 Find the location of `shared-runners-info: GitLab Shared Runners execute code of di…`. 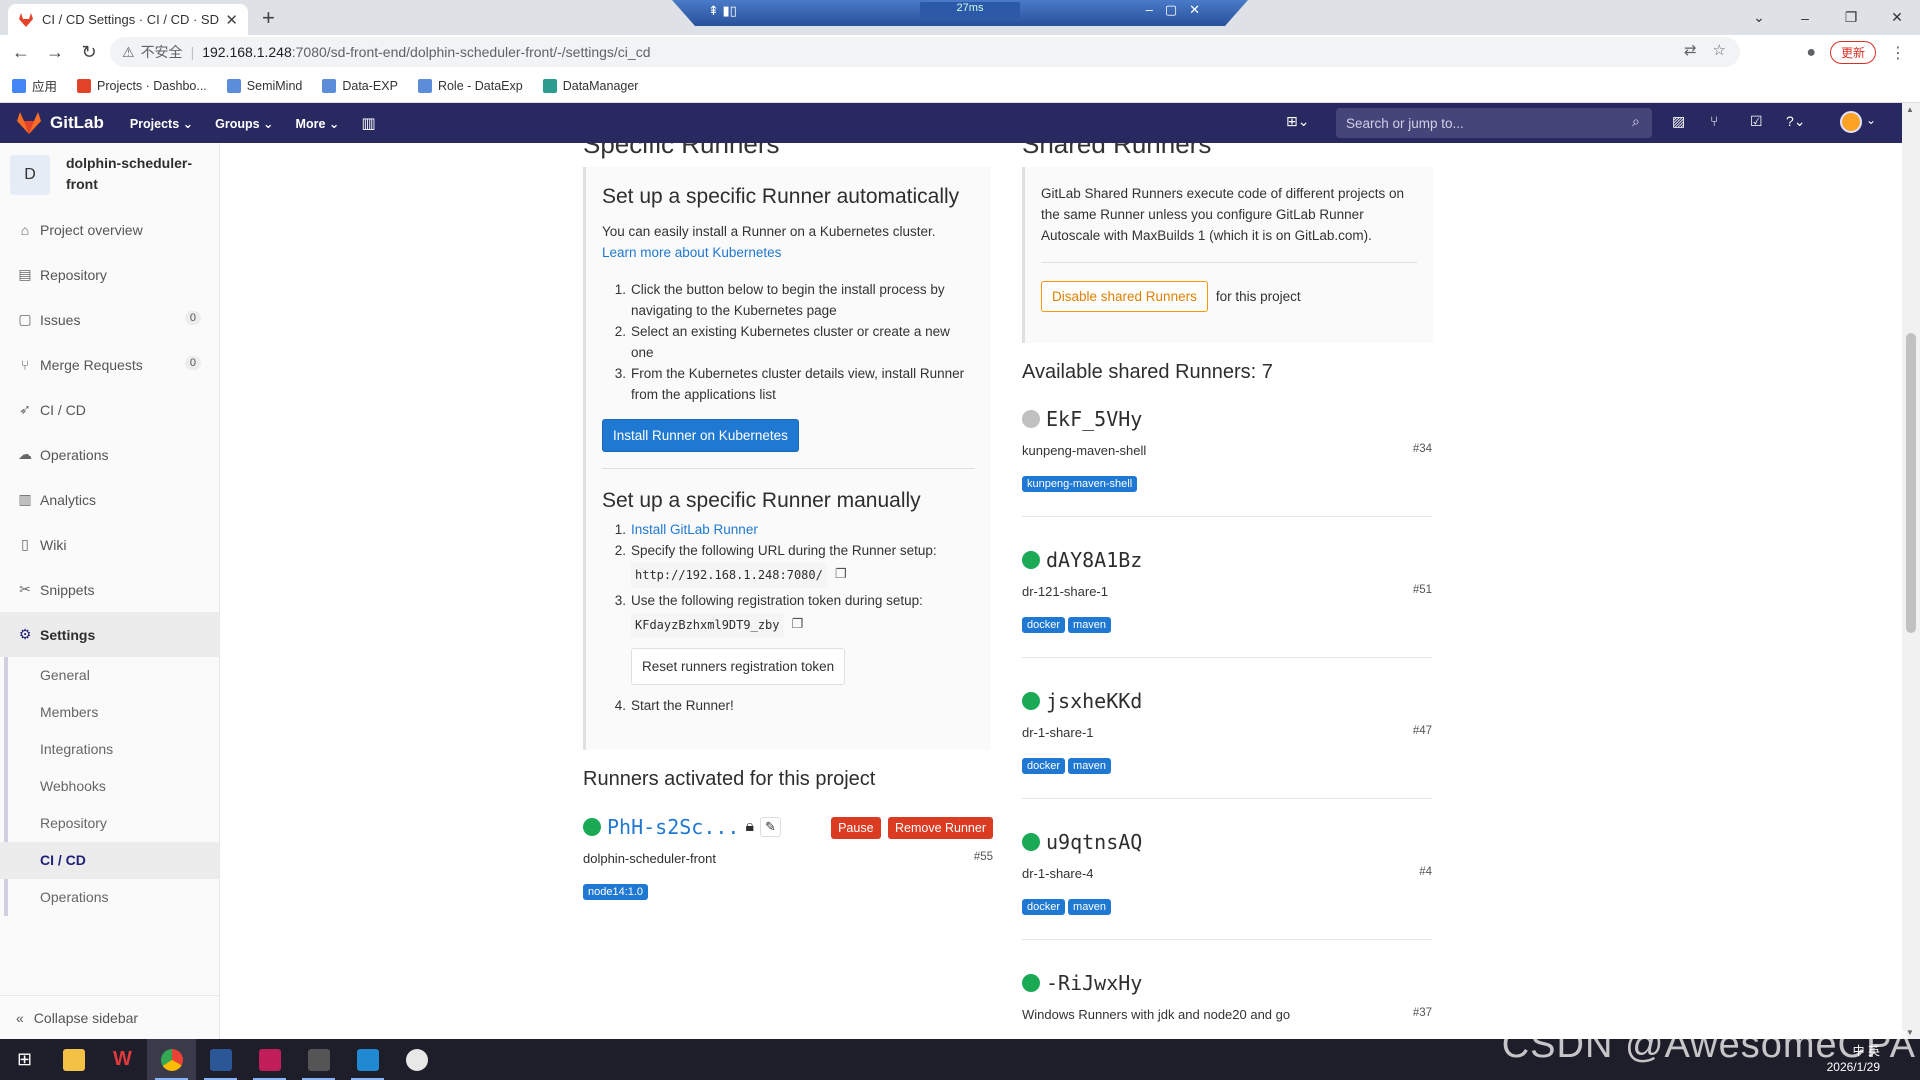

shared-runners-info: GitLab Shared Runners execute code of di… is located at coordinates (1222, 214).